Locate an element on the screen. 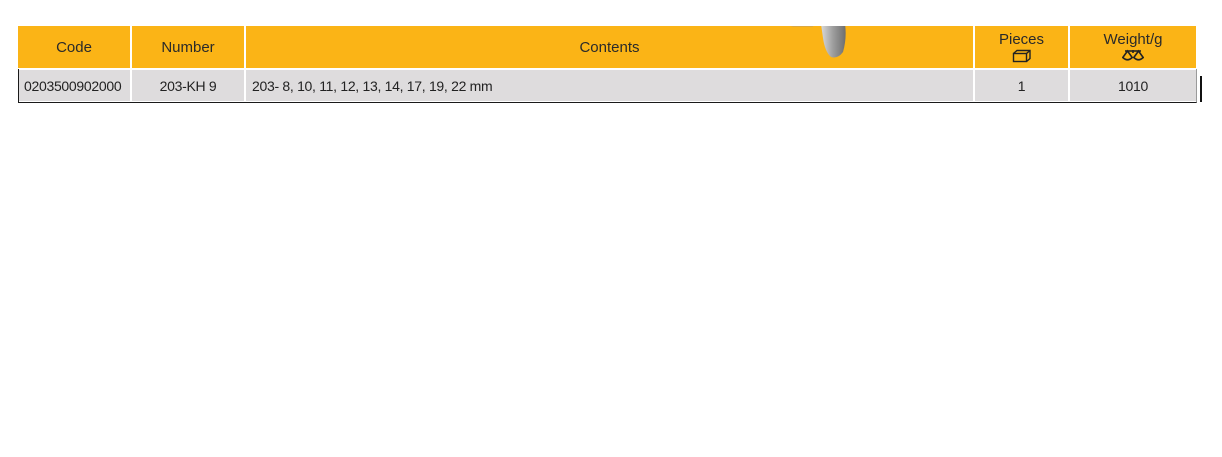  table-header-row: Code Number Contents Pieces Weight/g is located at coordinates (607, 47).